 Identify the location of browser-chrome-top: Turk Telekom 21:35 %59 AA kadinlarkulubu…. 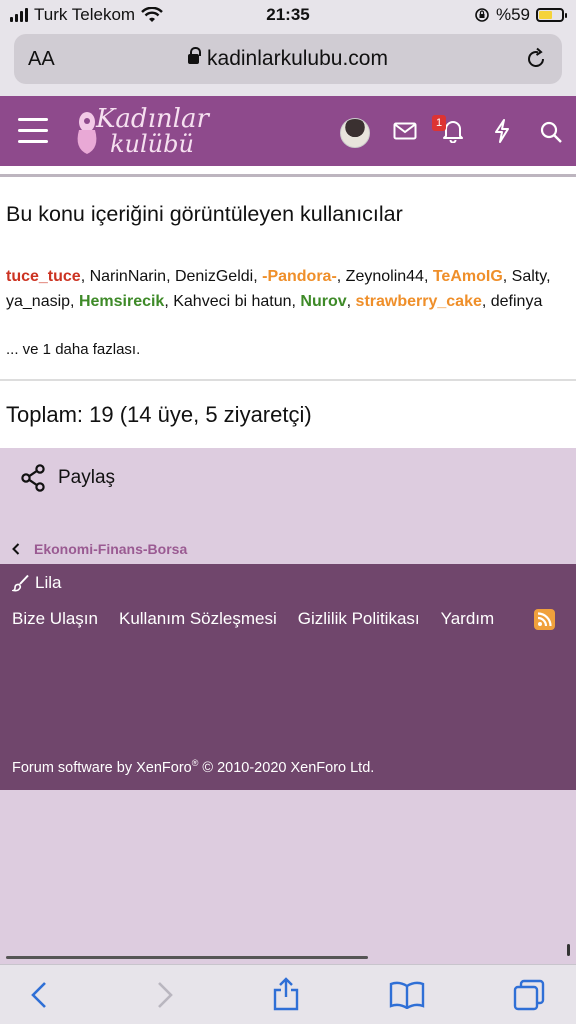
(288, 48).